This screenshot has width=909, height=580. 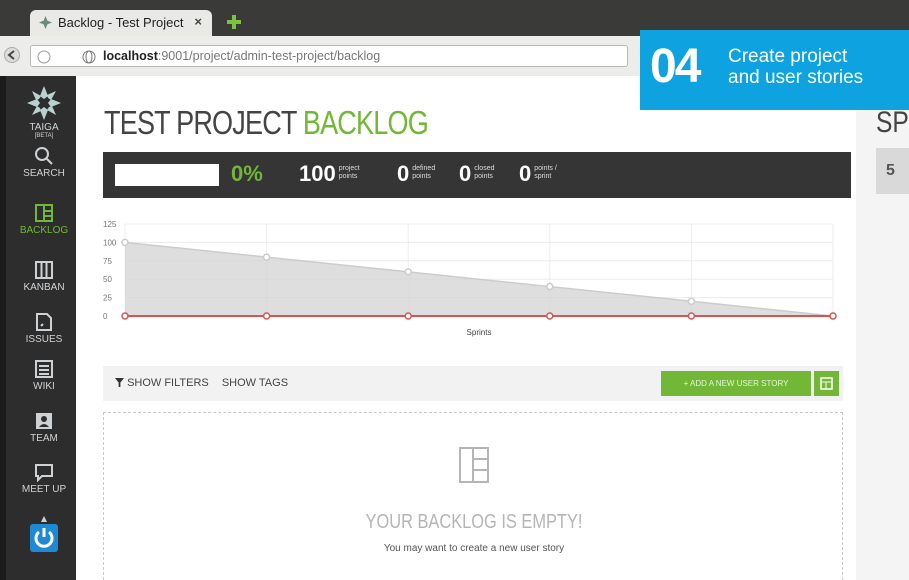 I want to click on sidebar-item-label: WIKI, so click(x=44, y=386).